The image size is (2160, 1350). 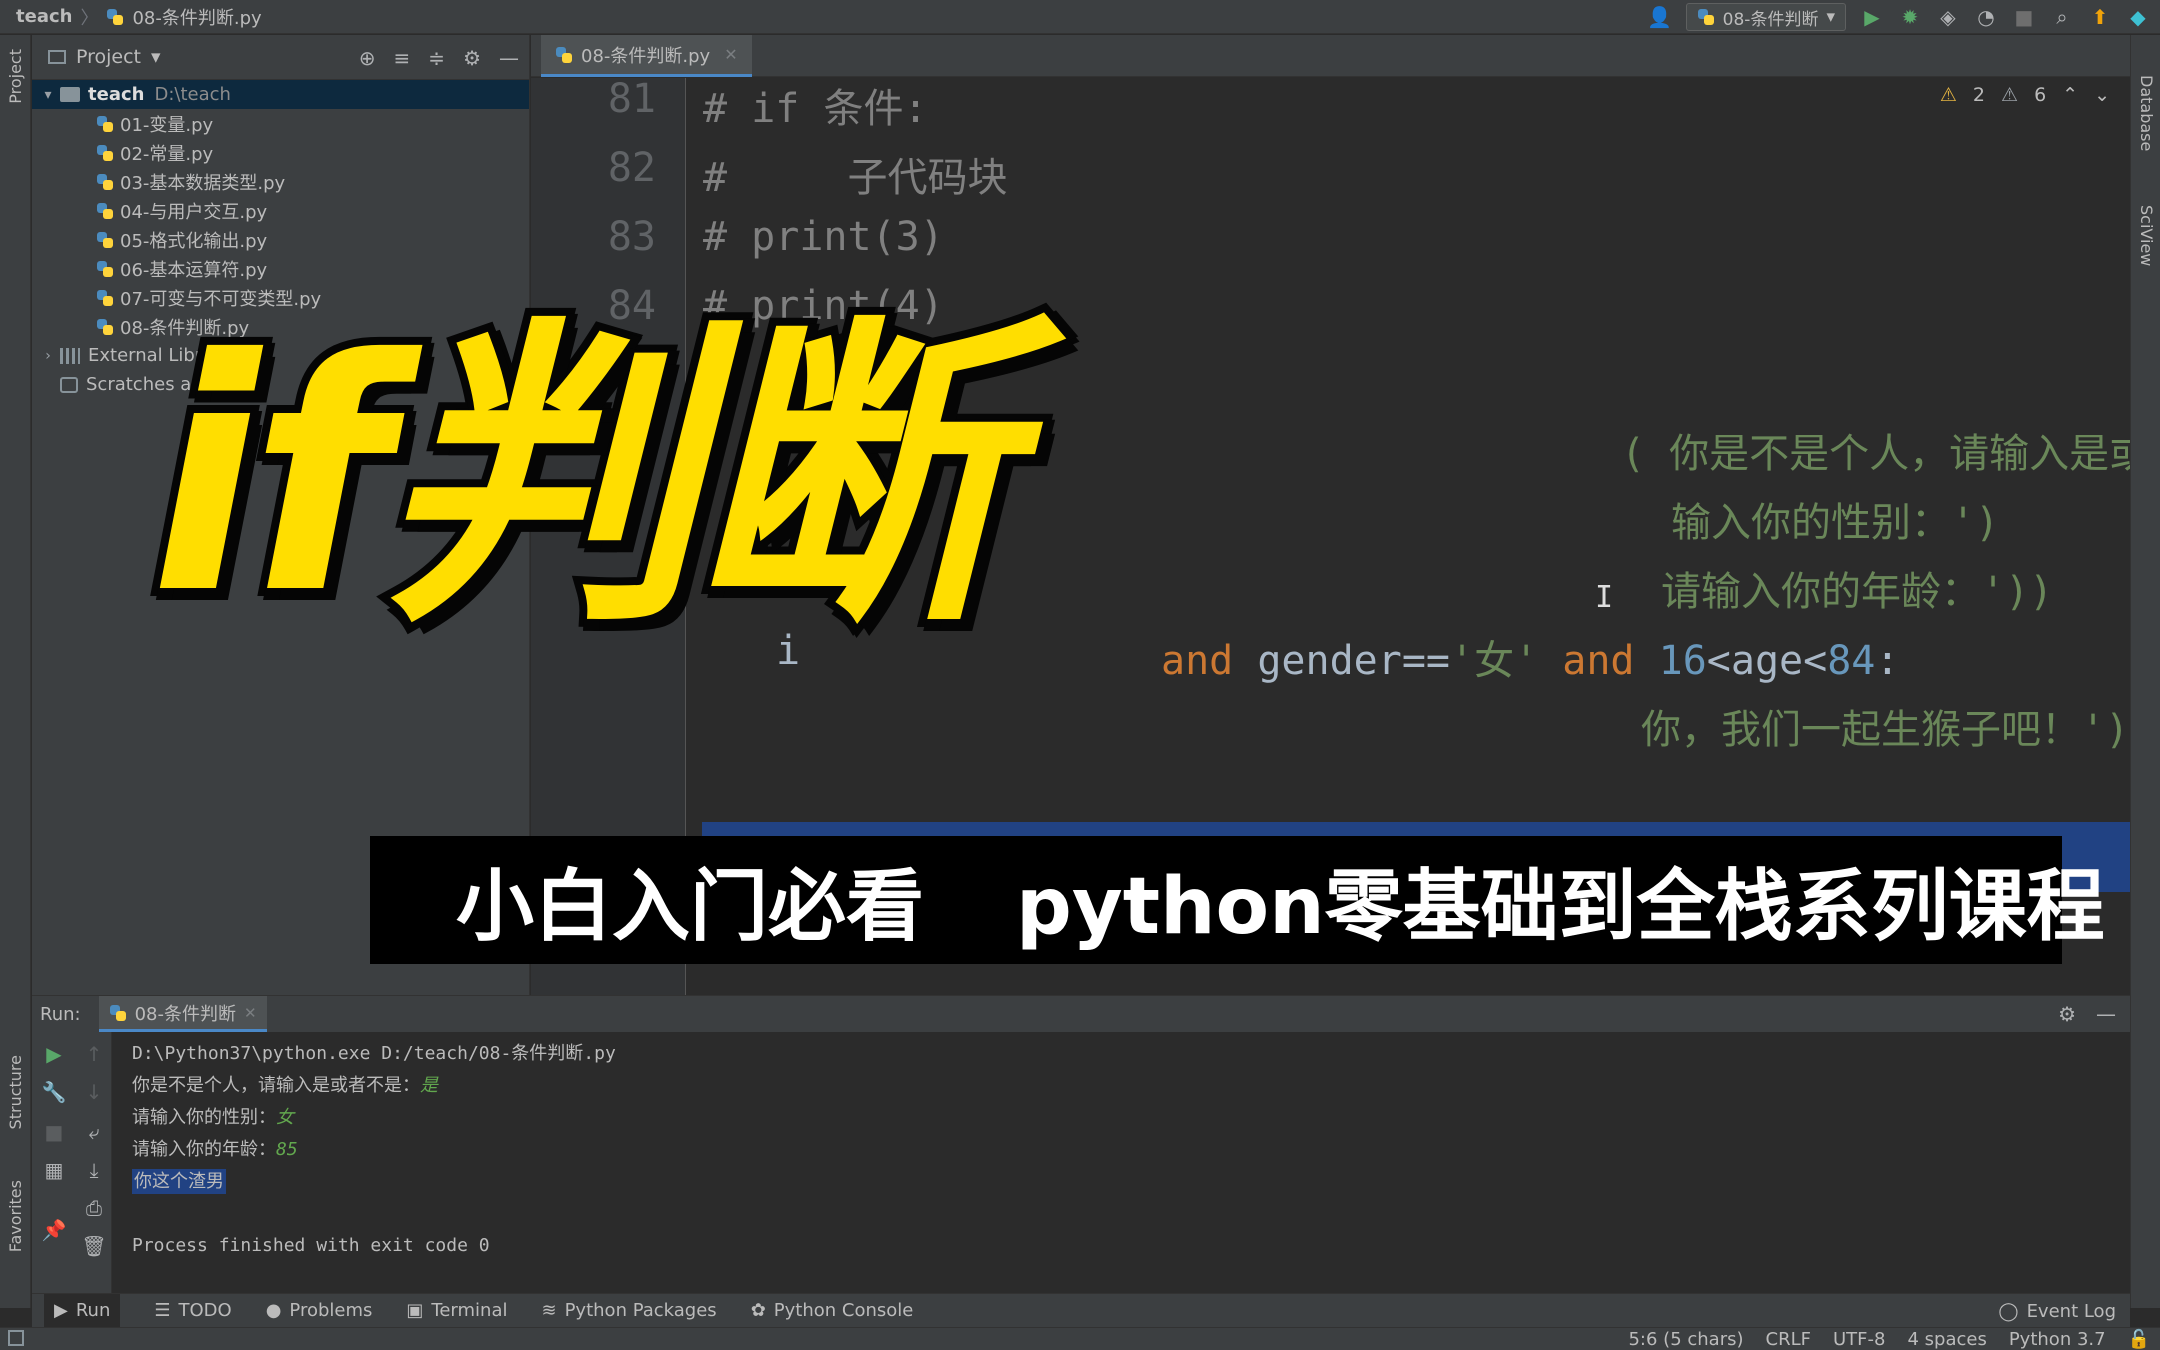 What do you see at coordinates (2025, 95) in the screenshot?
I see `inspection-widget: ⚠ 2 ⚠ 6 ⌃ ⌄` at bounding box center [2025, 95].